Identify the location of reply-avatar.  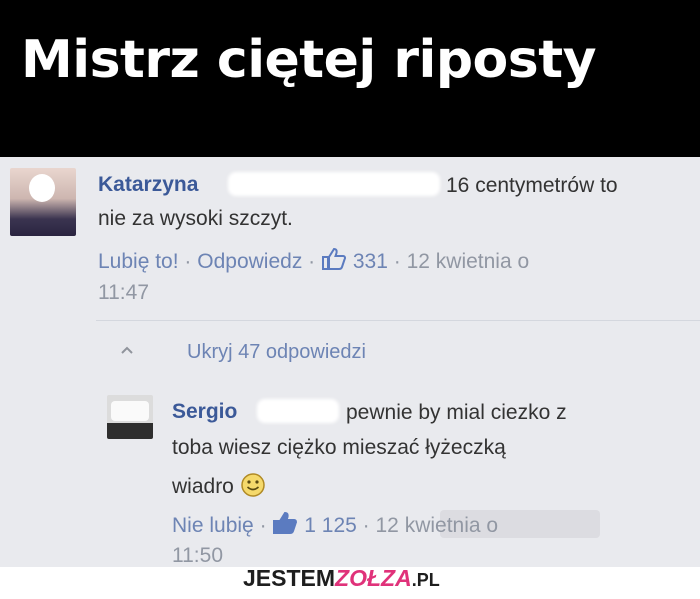
(130, 417).